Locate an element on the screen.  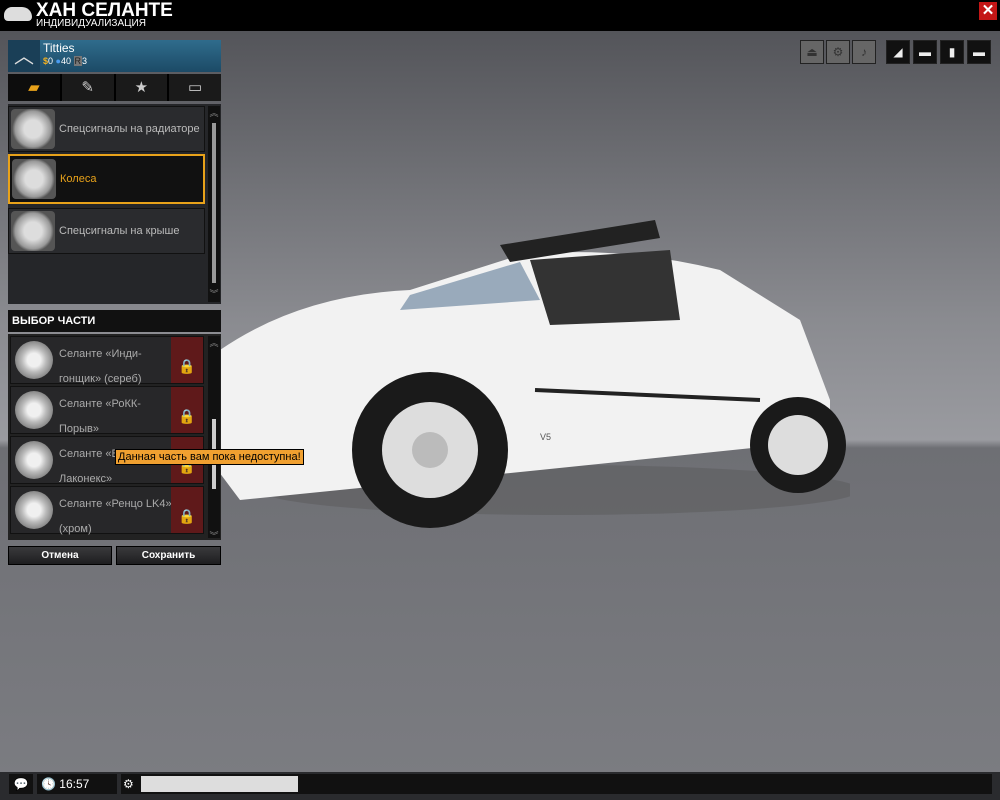
view-side-button: ▬ is located at coordinates (979, 52).